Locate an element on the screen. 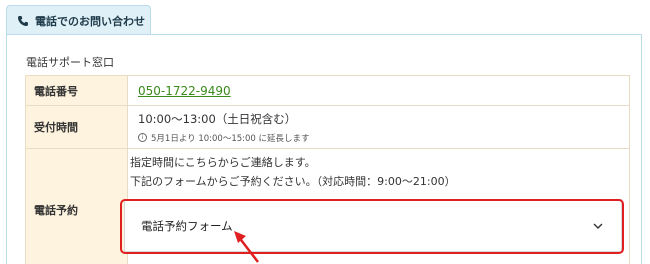  hours-main-text: 10:00〜13:00（土日祝含む） is located at coordinates (217, 118).